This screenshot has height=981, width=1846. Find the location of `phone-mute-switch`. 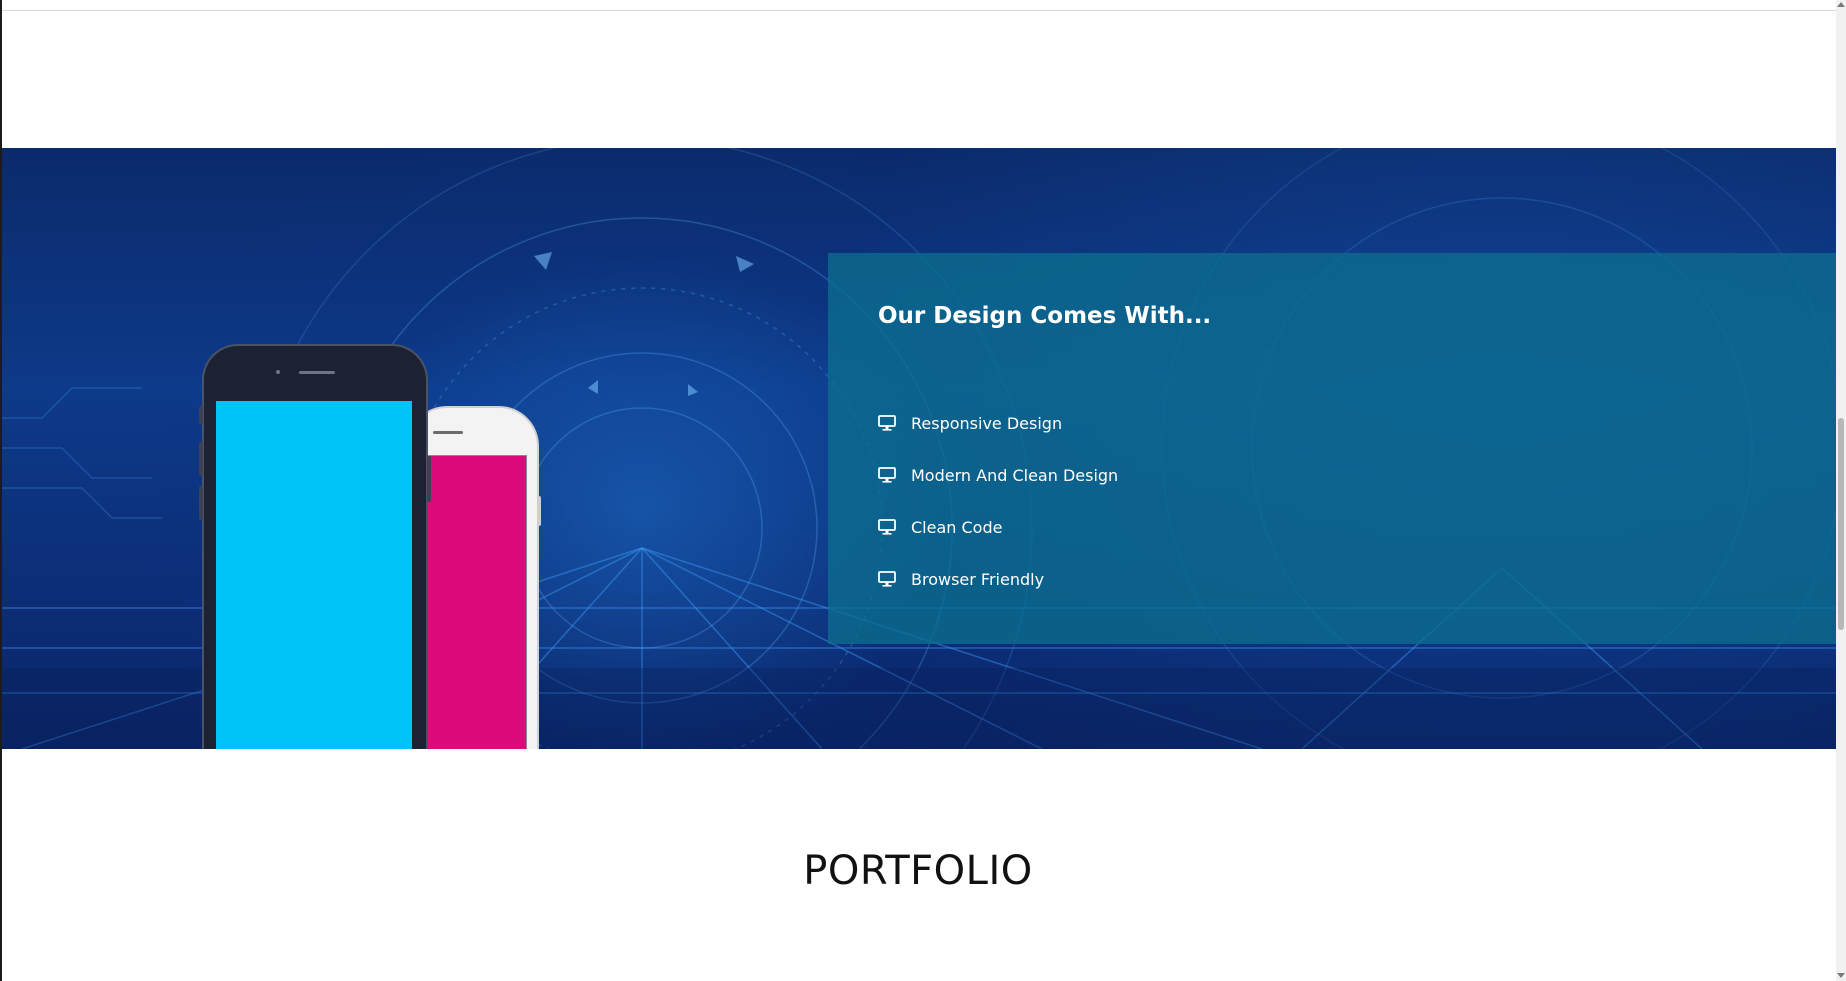

phone-mute-switch is located at coordinates (201, 415).